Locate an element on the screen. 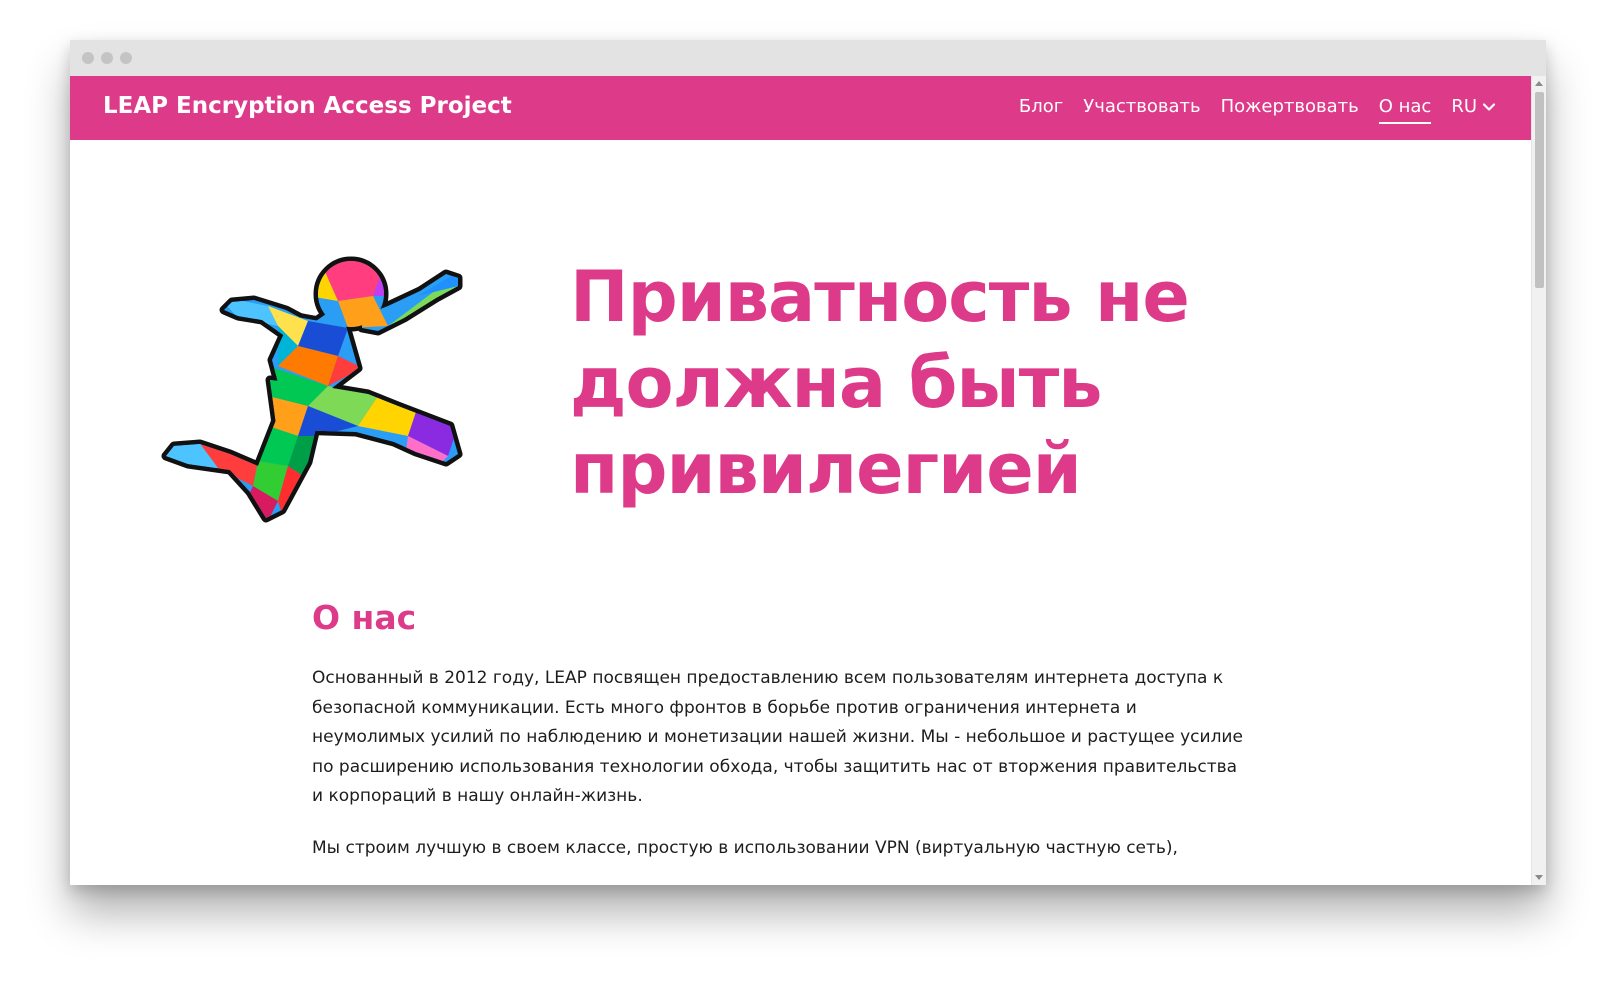 The height and width of the screenshot is (983, 1610). hero-title: Приватность не должна быть привилегией is located at coordinates (880, 383).